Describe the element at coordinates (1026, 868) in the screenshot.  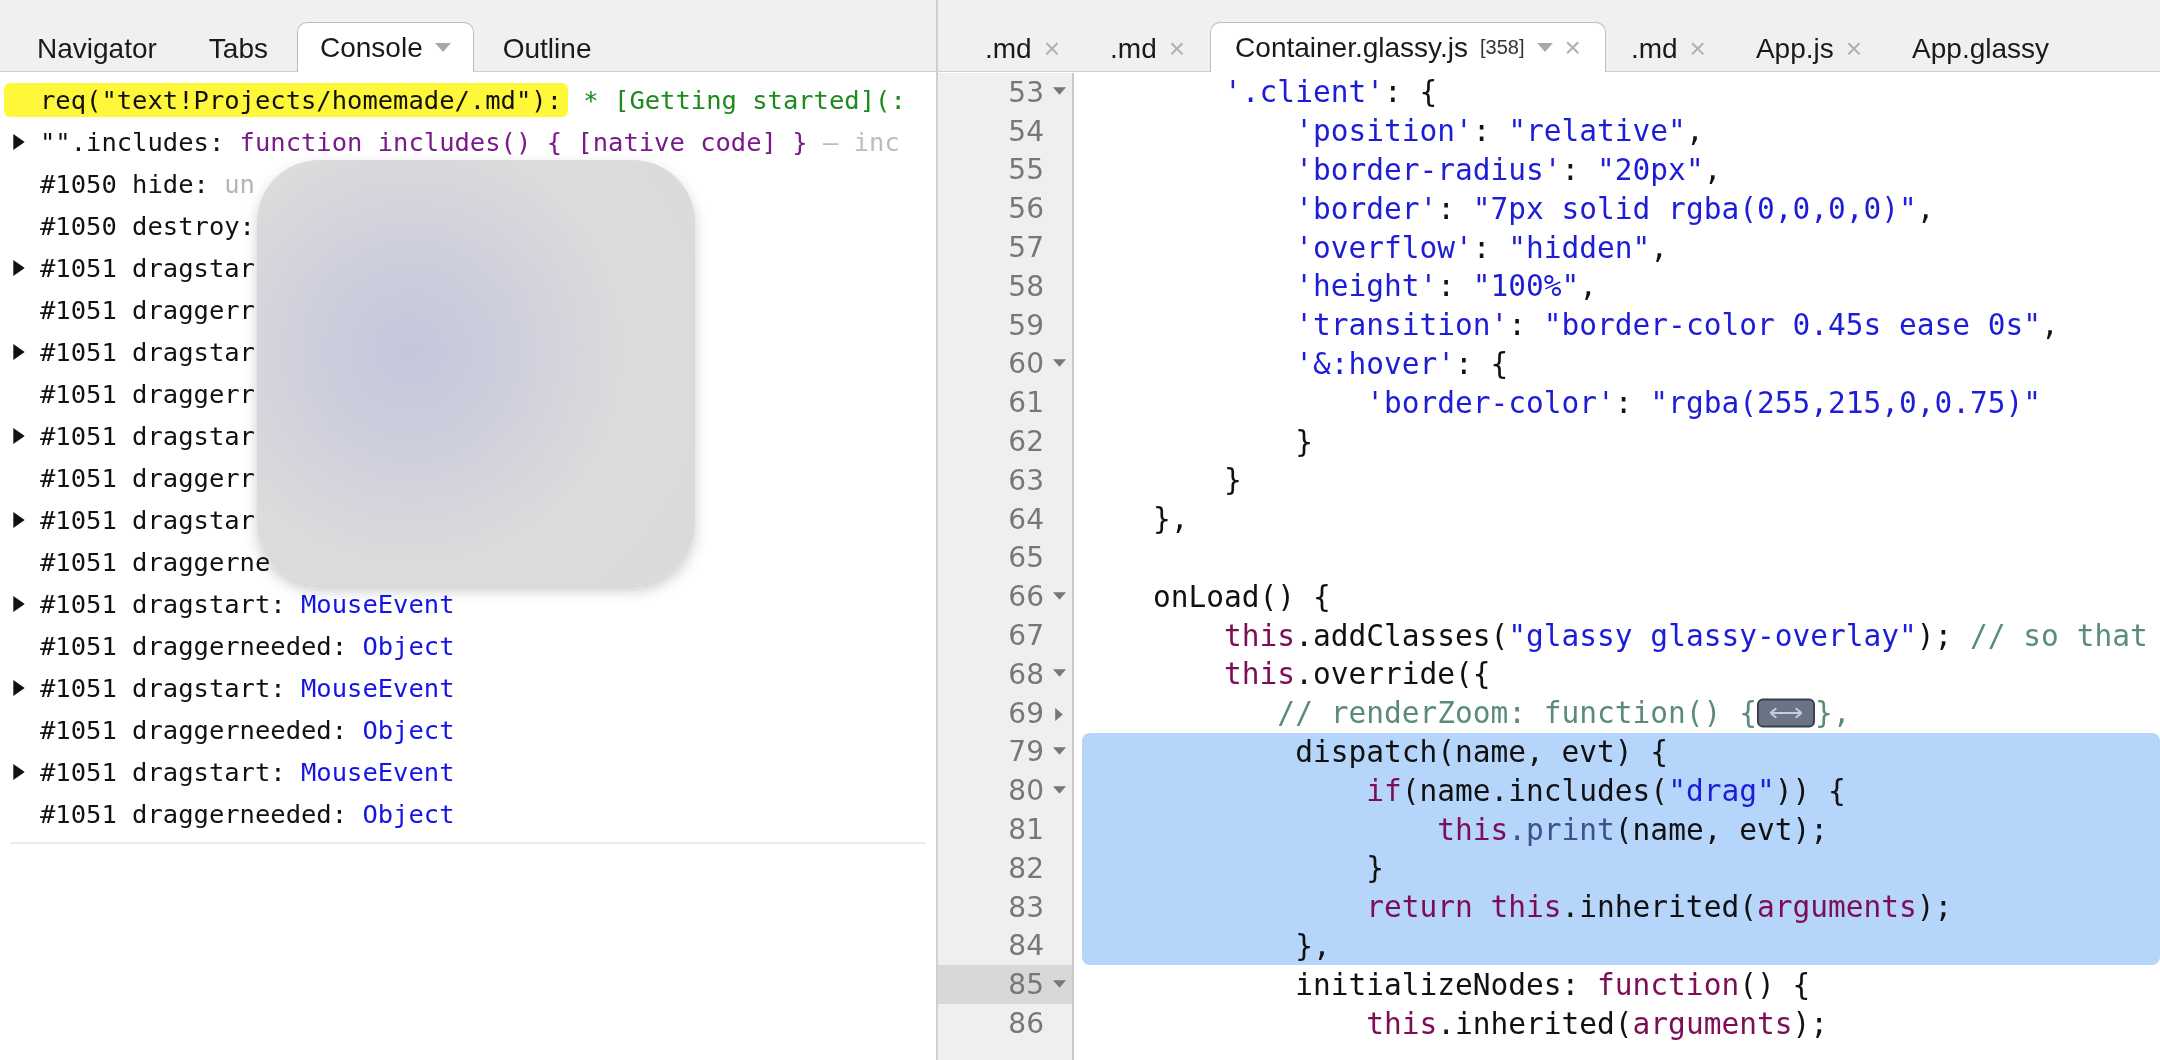
I see `line-number: 82` at that location.